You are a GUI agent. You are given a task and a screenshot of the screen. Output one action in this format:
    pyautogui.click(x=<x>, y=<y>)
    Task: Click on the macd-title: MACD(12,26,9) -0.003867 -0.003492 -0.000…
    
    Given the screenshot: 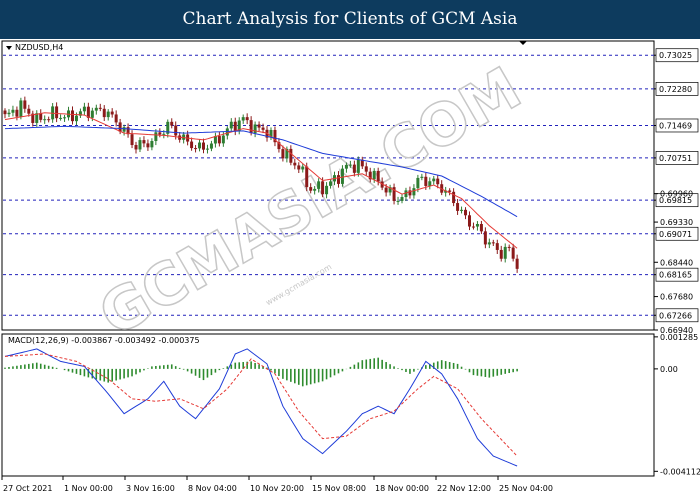 What is the action you would take?
    pyautogui.click(x=104, y=340)
    